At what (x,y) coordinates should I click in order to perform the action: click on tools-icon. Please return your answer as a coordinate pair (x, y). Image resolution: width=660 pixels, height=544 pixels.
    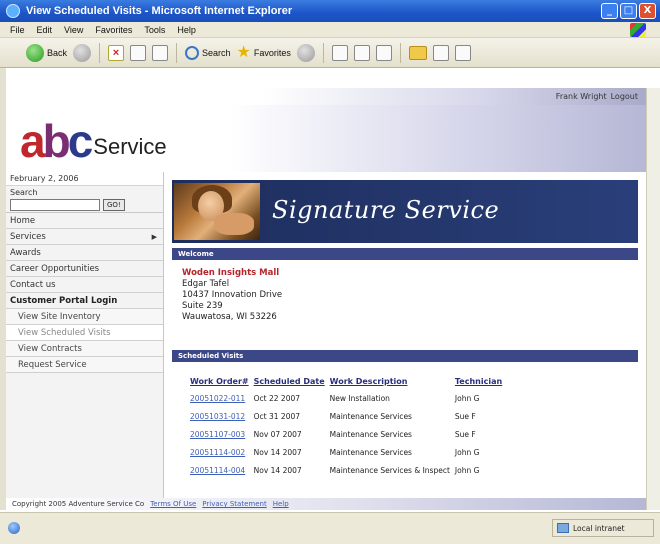
    Looking at the image, I should click on (462, 52).